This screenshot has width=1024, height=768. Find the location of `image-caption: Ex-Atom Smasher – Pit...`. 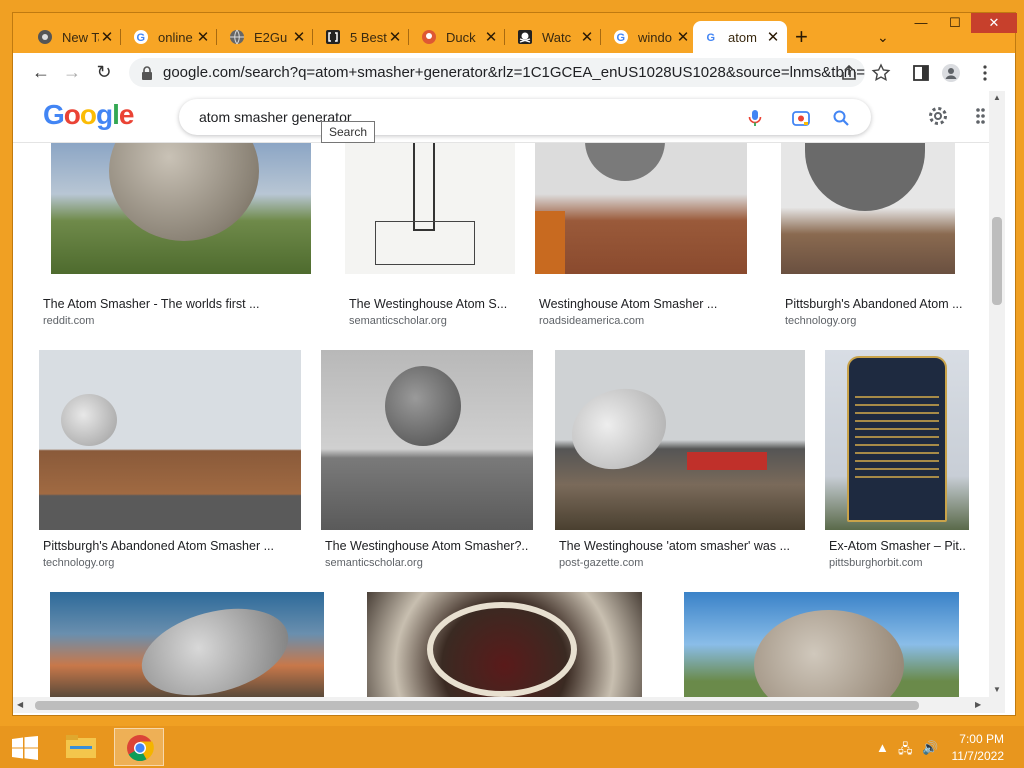

image-caption: Ex-Atom Smasher – Pit... is located at coordinates (898, 546).